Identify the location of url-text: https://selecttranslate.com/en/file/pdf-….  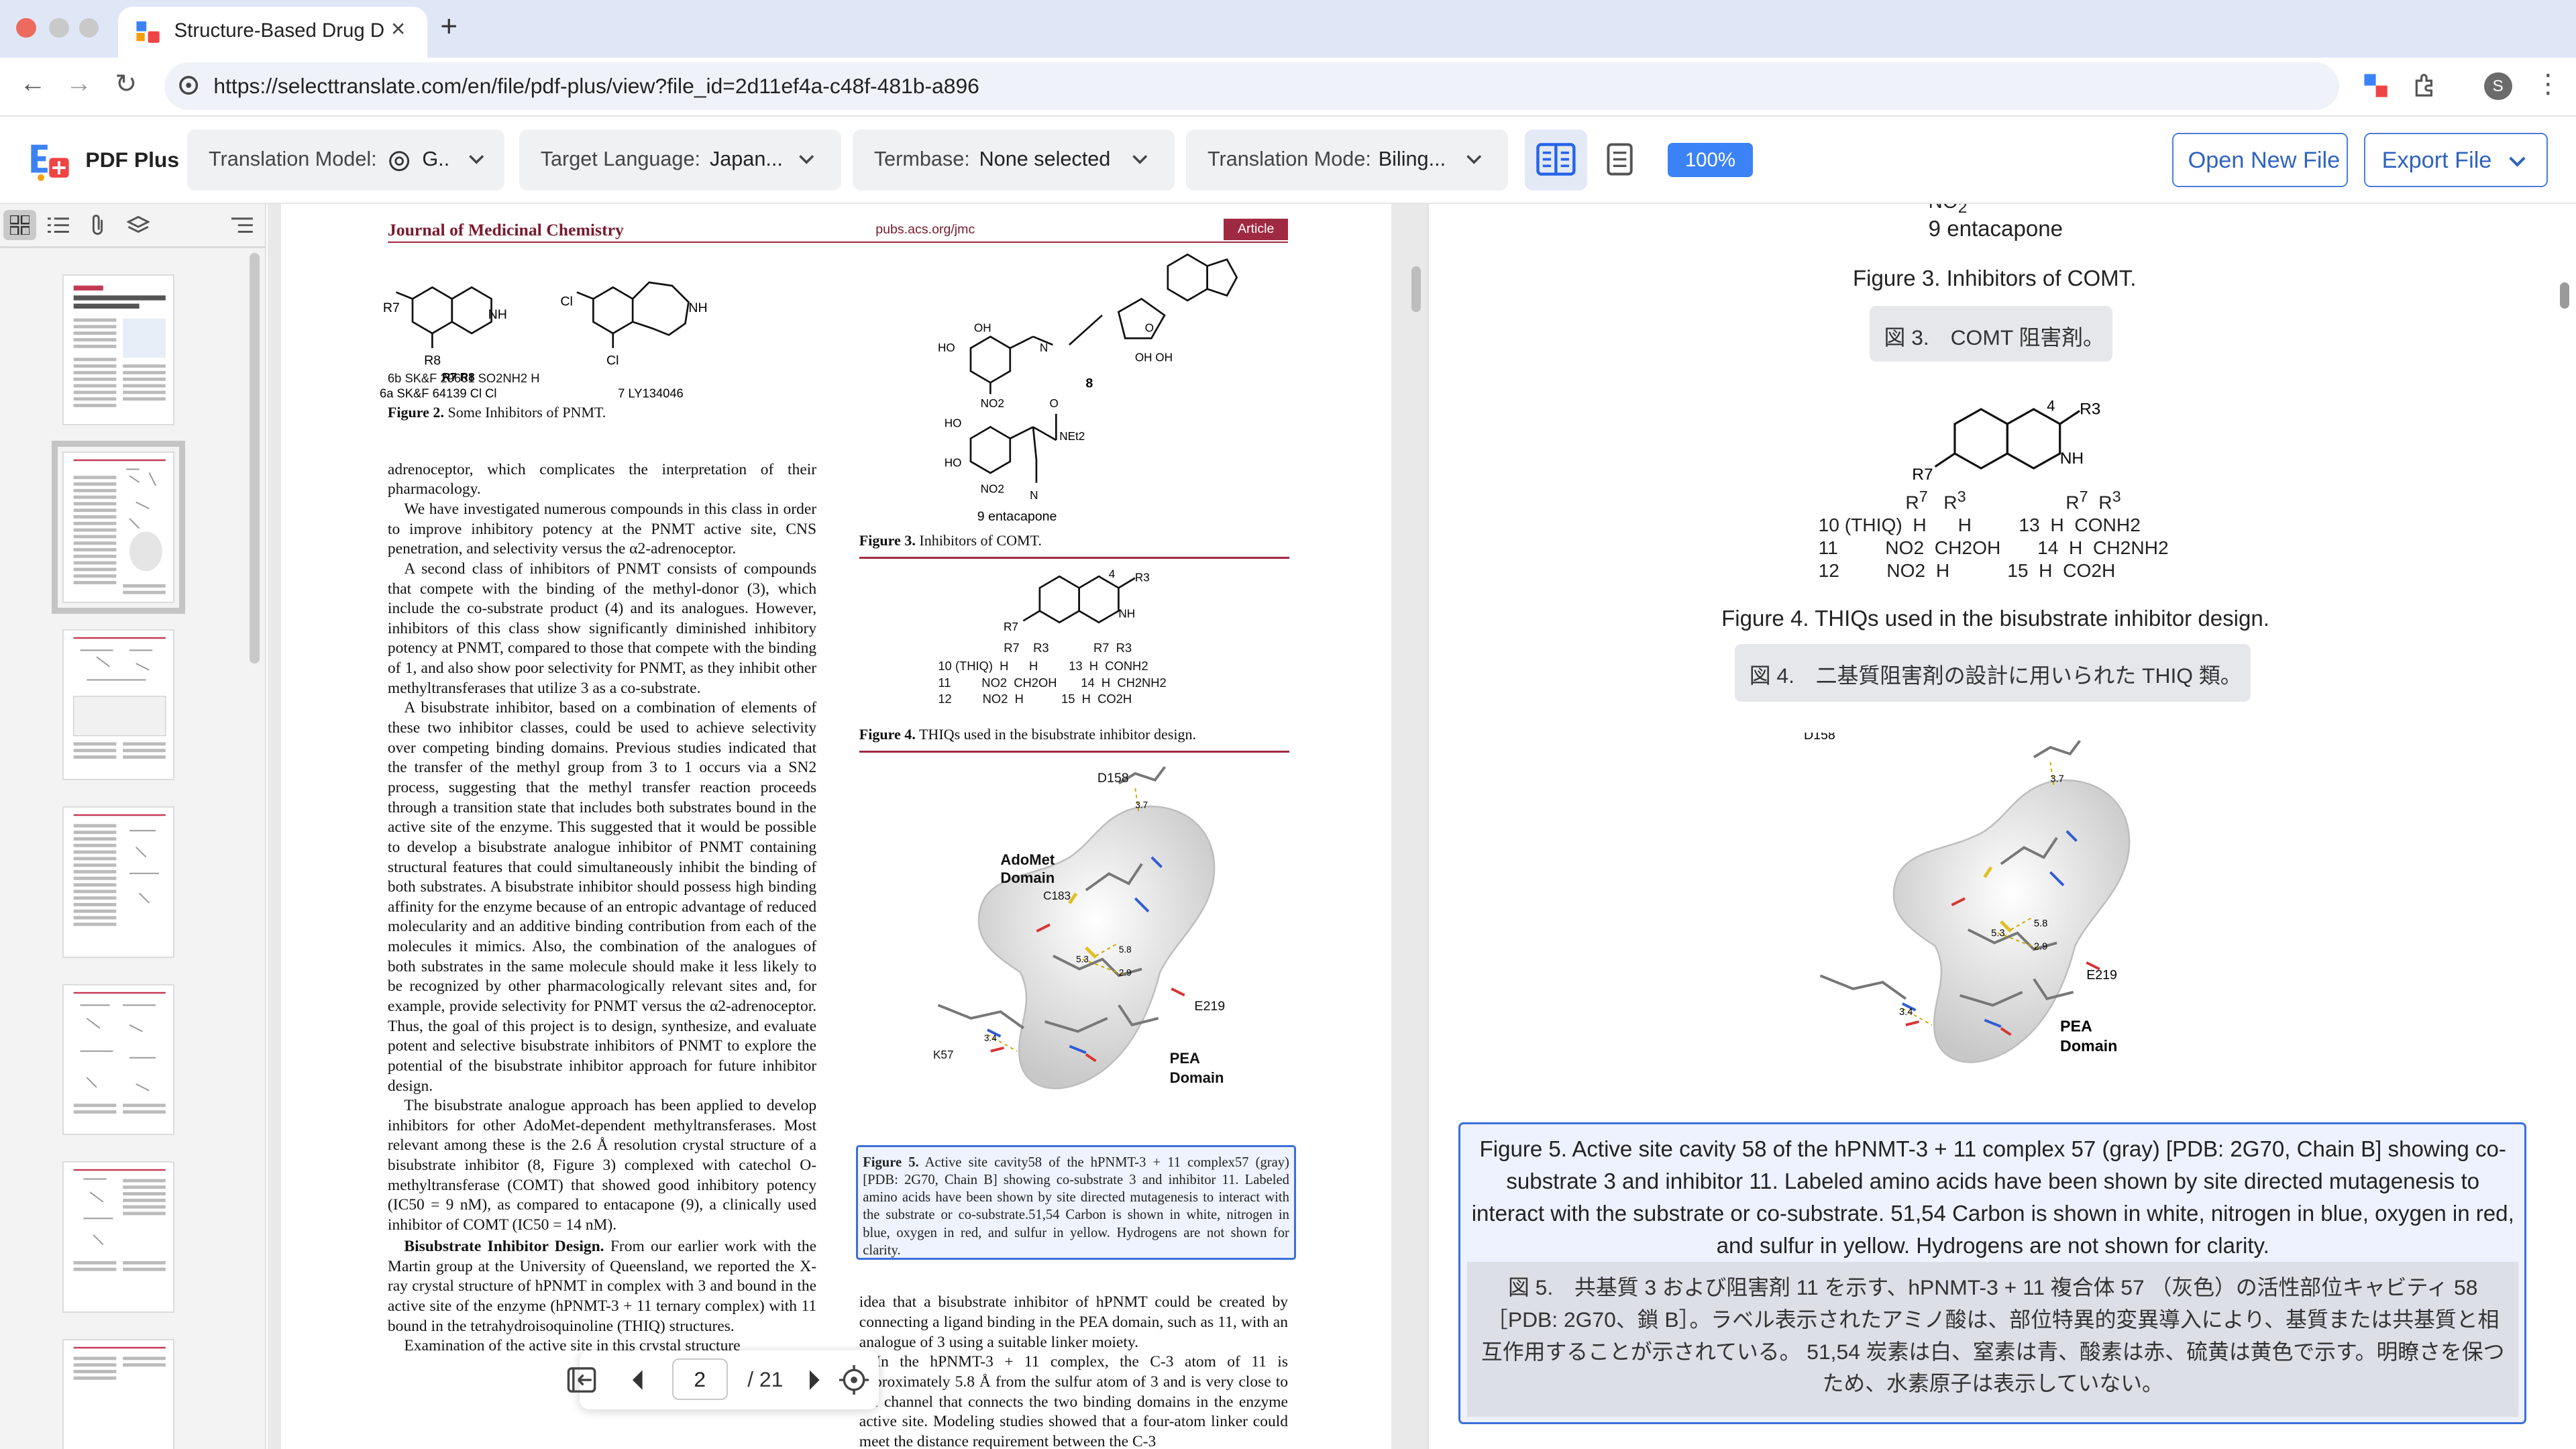
(596, 86).